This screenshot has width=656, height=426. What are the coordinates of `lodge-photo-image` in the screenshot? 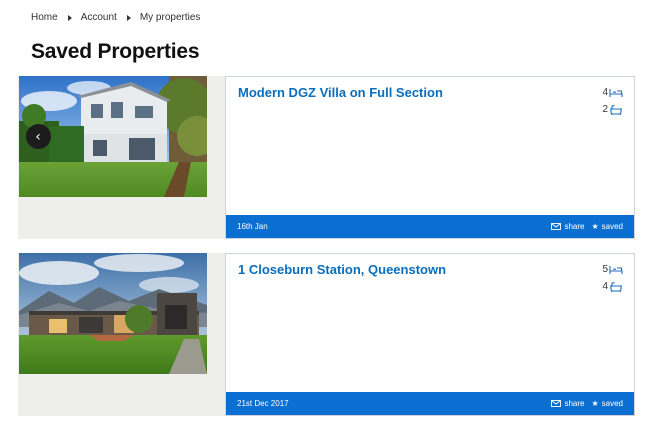 It's located at (113, 313).